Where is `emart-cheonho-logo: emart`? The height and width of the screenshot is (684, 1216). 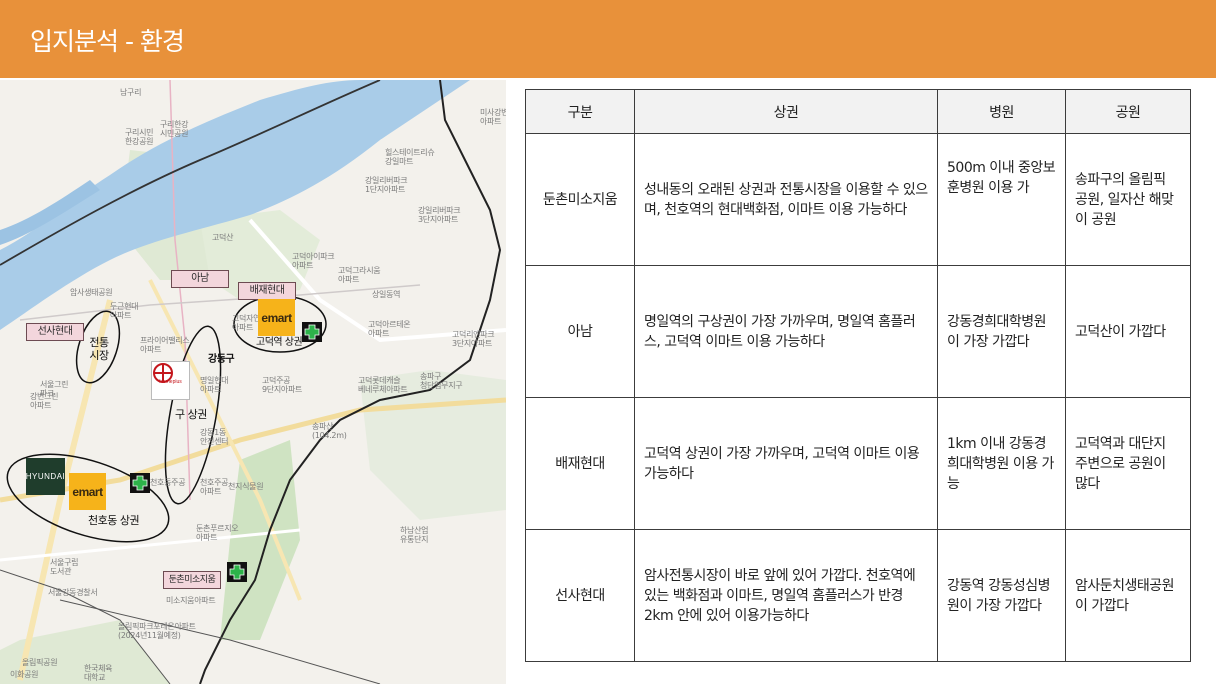 emart-cheonho-logo: emart is located at coordinates (87, 491).